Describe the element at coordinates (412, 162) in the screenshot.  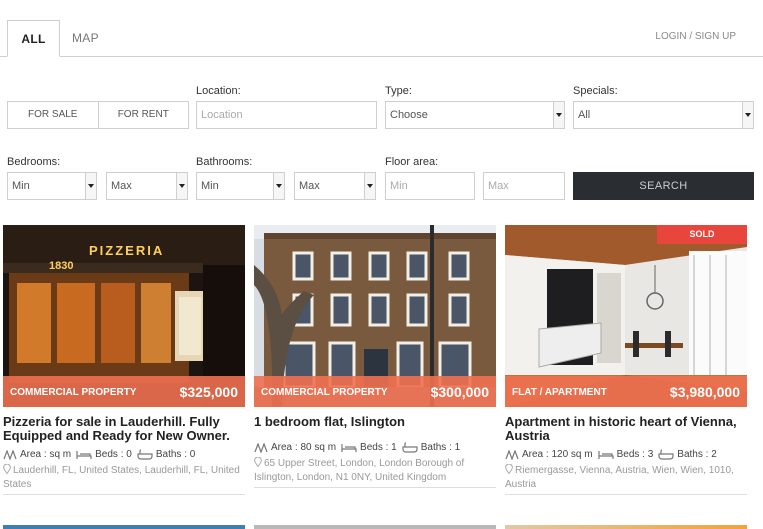
I see `floor-area-label: Floor area:` at that location.